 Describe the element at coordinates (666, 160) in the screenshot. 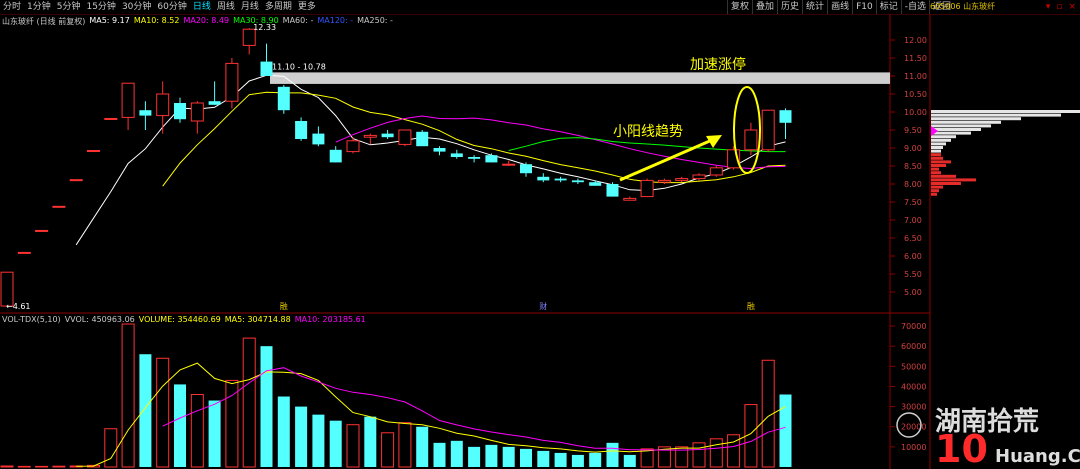

I see `trend-arrow-shaft` at that location.